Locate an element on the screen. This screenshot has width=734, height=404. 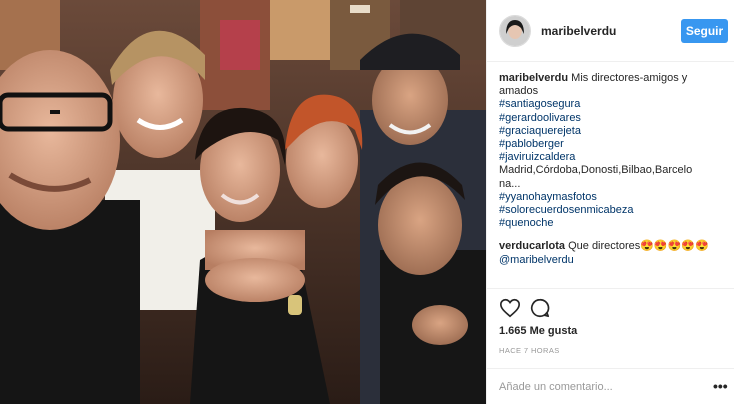
avatar is located at coordinates (515, 31).